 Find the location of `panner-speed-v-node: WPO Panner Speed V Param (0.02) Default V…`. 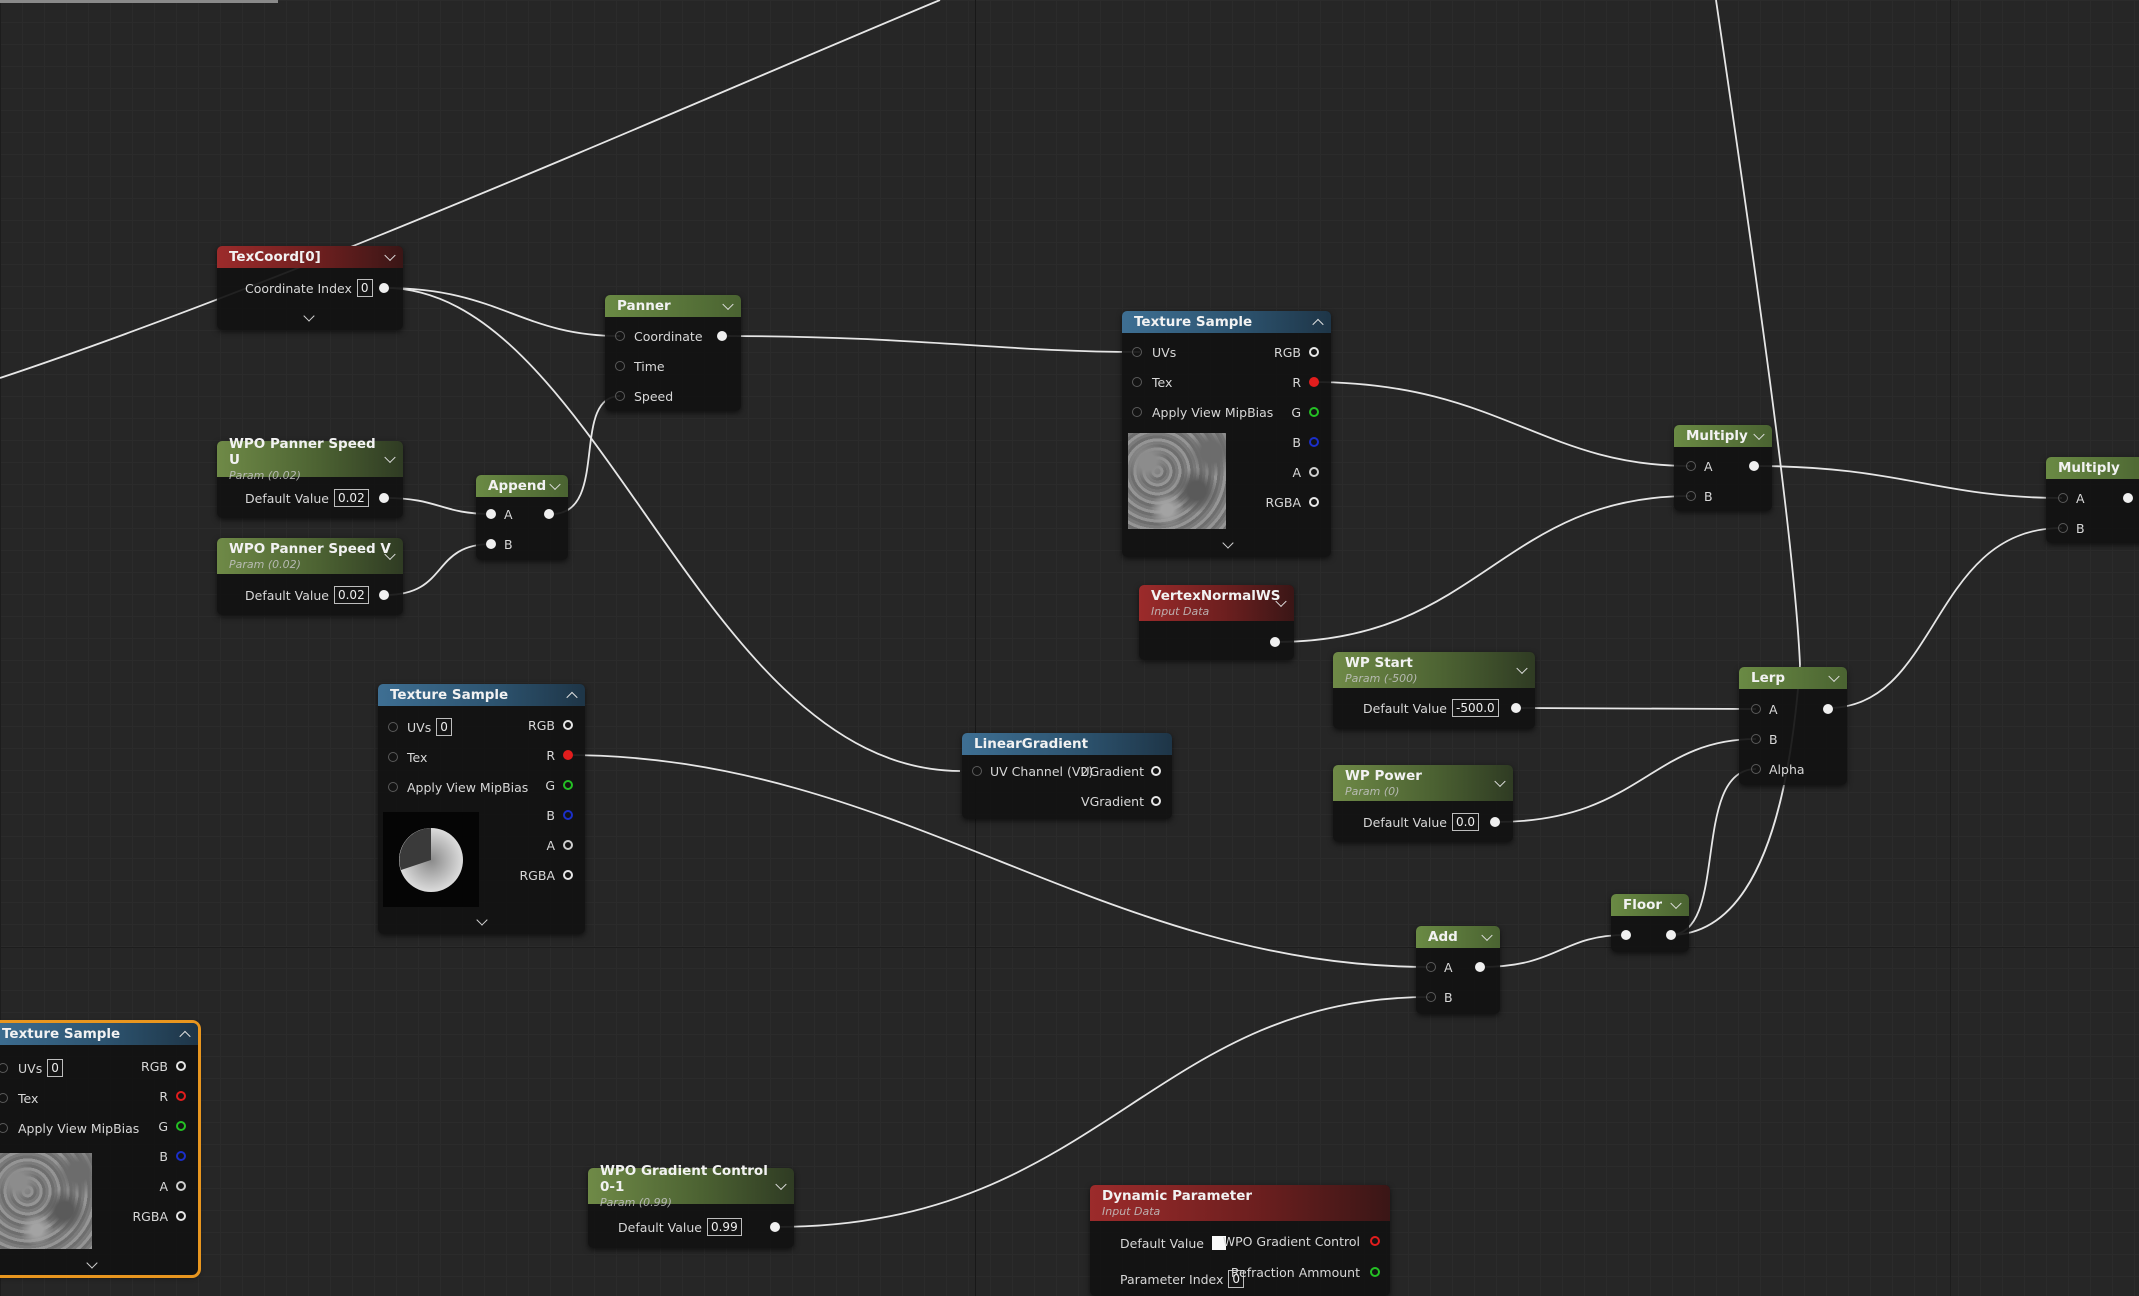

panner-speed-v-node: WPO Panner Speed V Param (0.02) Default V… is located at coordinates (310, 576).